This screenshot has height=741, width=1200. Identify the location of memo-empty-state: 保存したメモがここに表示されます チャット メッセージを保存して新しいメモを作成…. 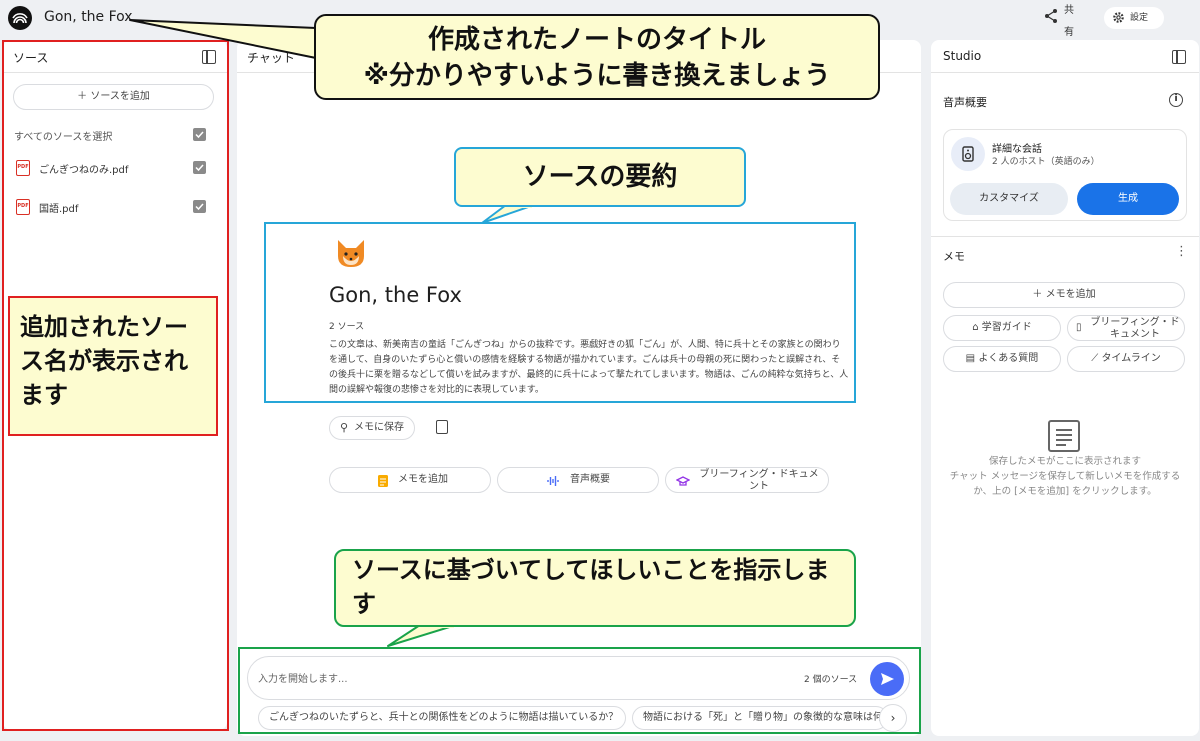
(1065, 476).